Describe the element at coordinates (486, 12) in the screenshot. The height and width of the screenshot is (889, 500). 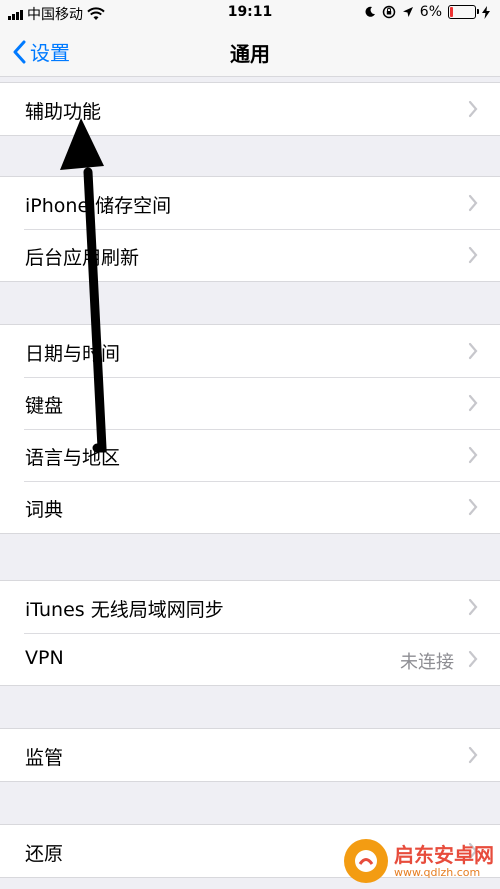
I see `charging-icon` at that location.